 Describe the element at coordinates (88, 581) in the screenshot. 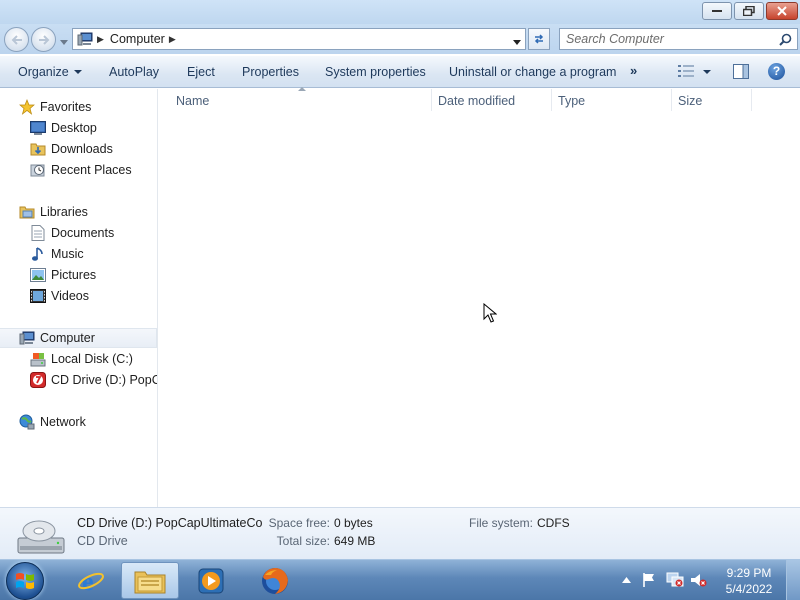

I see `svg-text: e` at that location.